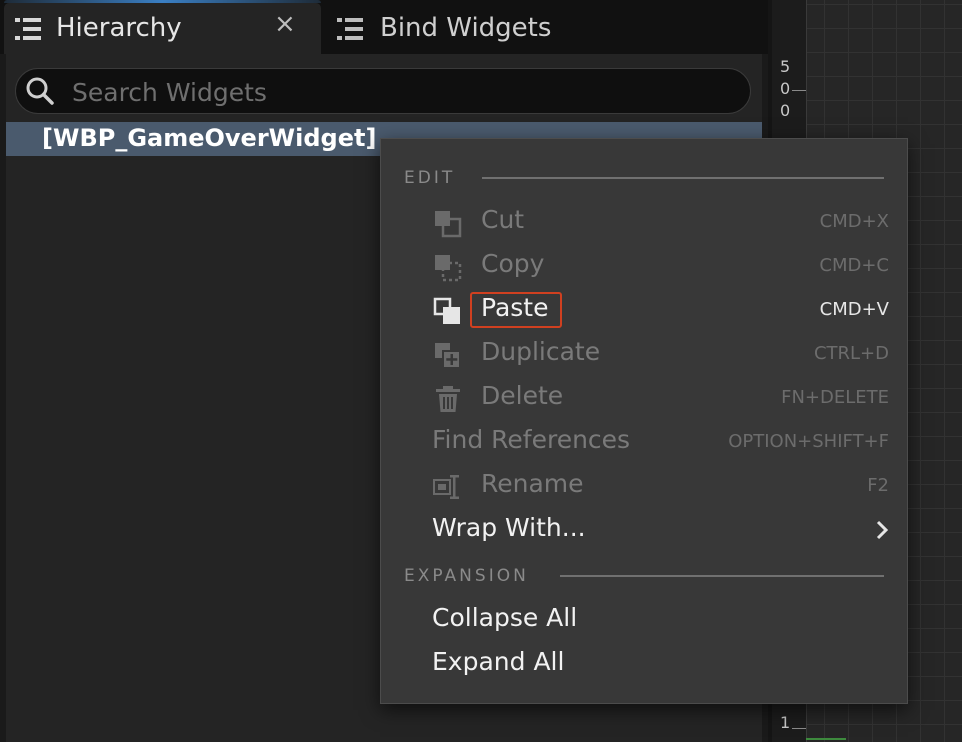 This screenshot has height=742, width=962. I want to click on menu-item-shortcut: CMD+V, so click(854, 309).